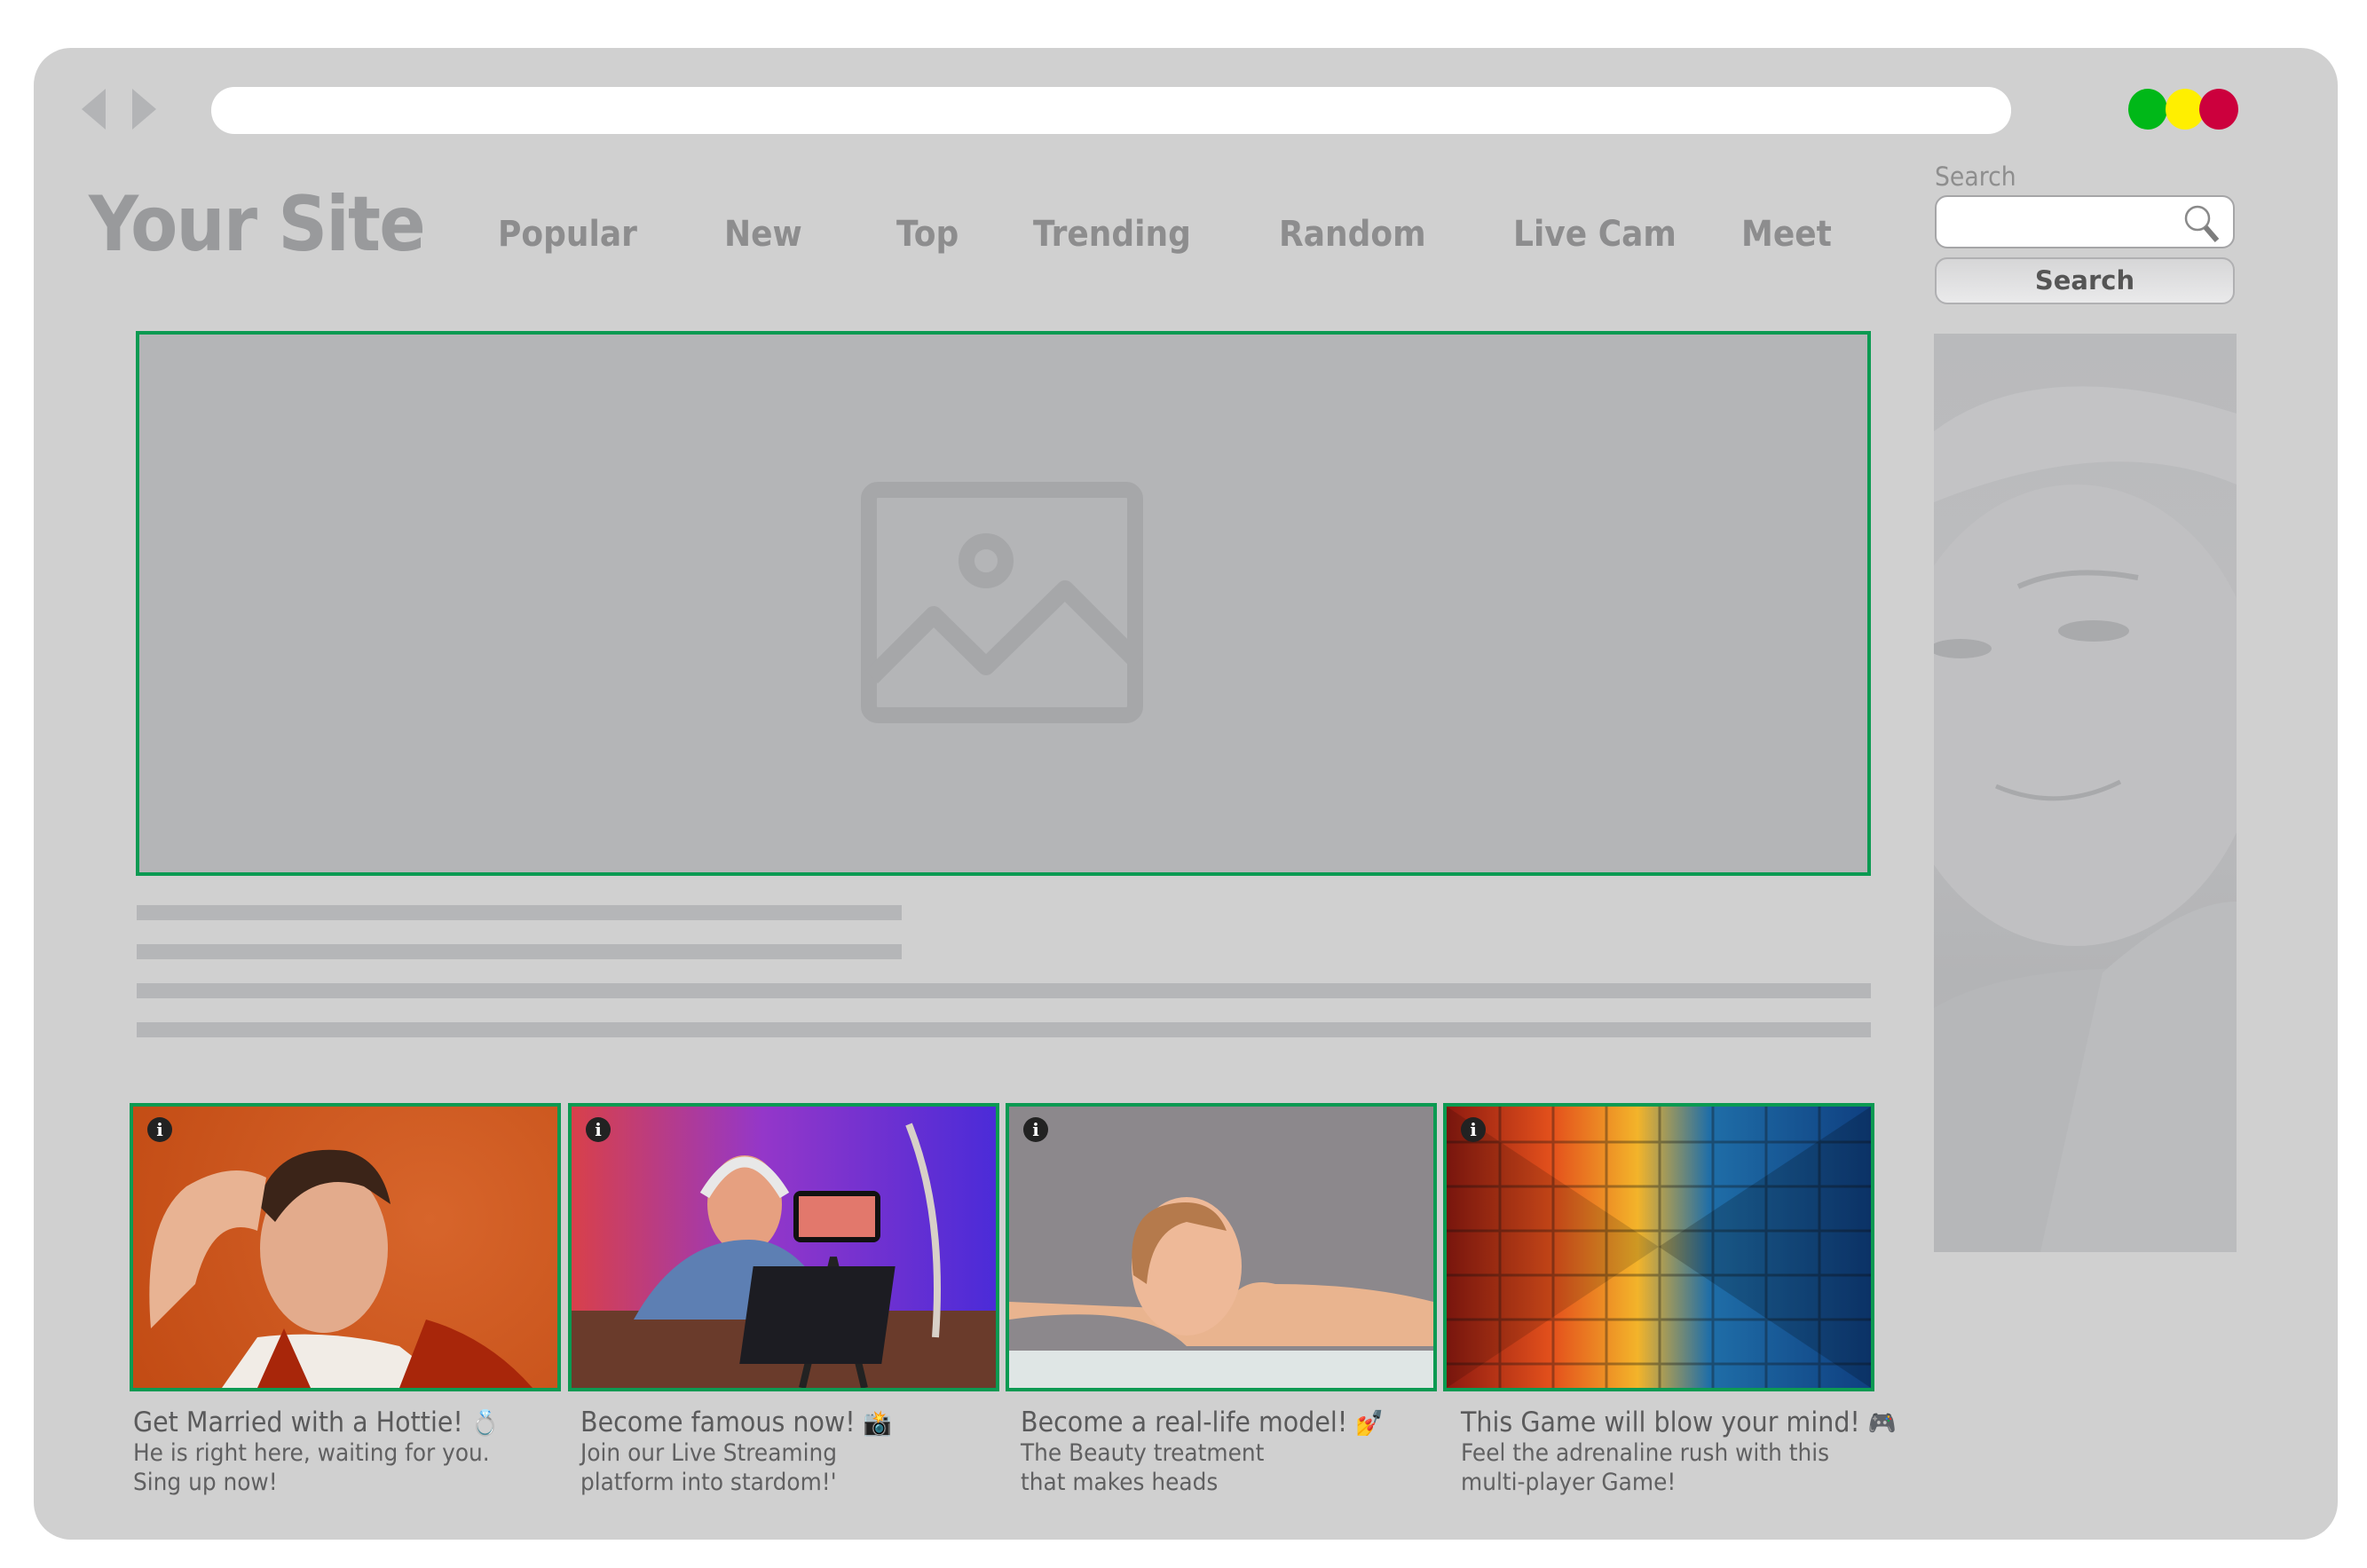 This screenshot has width=2367, height=1568. What do you see at coordinates (1975, 177) in the screenshot?
I see `search-label: Search` at bounding box center [1975, 177].